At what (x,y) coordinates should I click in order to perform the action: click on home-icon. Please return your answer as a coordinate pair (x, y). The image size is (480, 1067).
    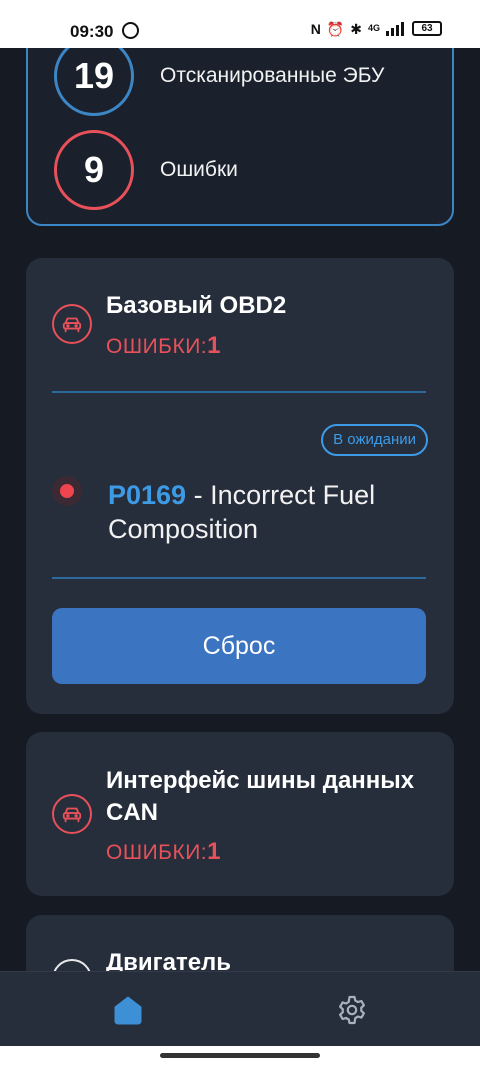
    Looking at the image, I should click on (128, 1010).